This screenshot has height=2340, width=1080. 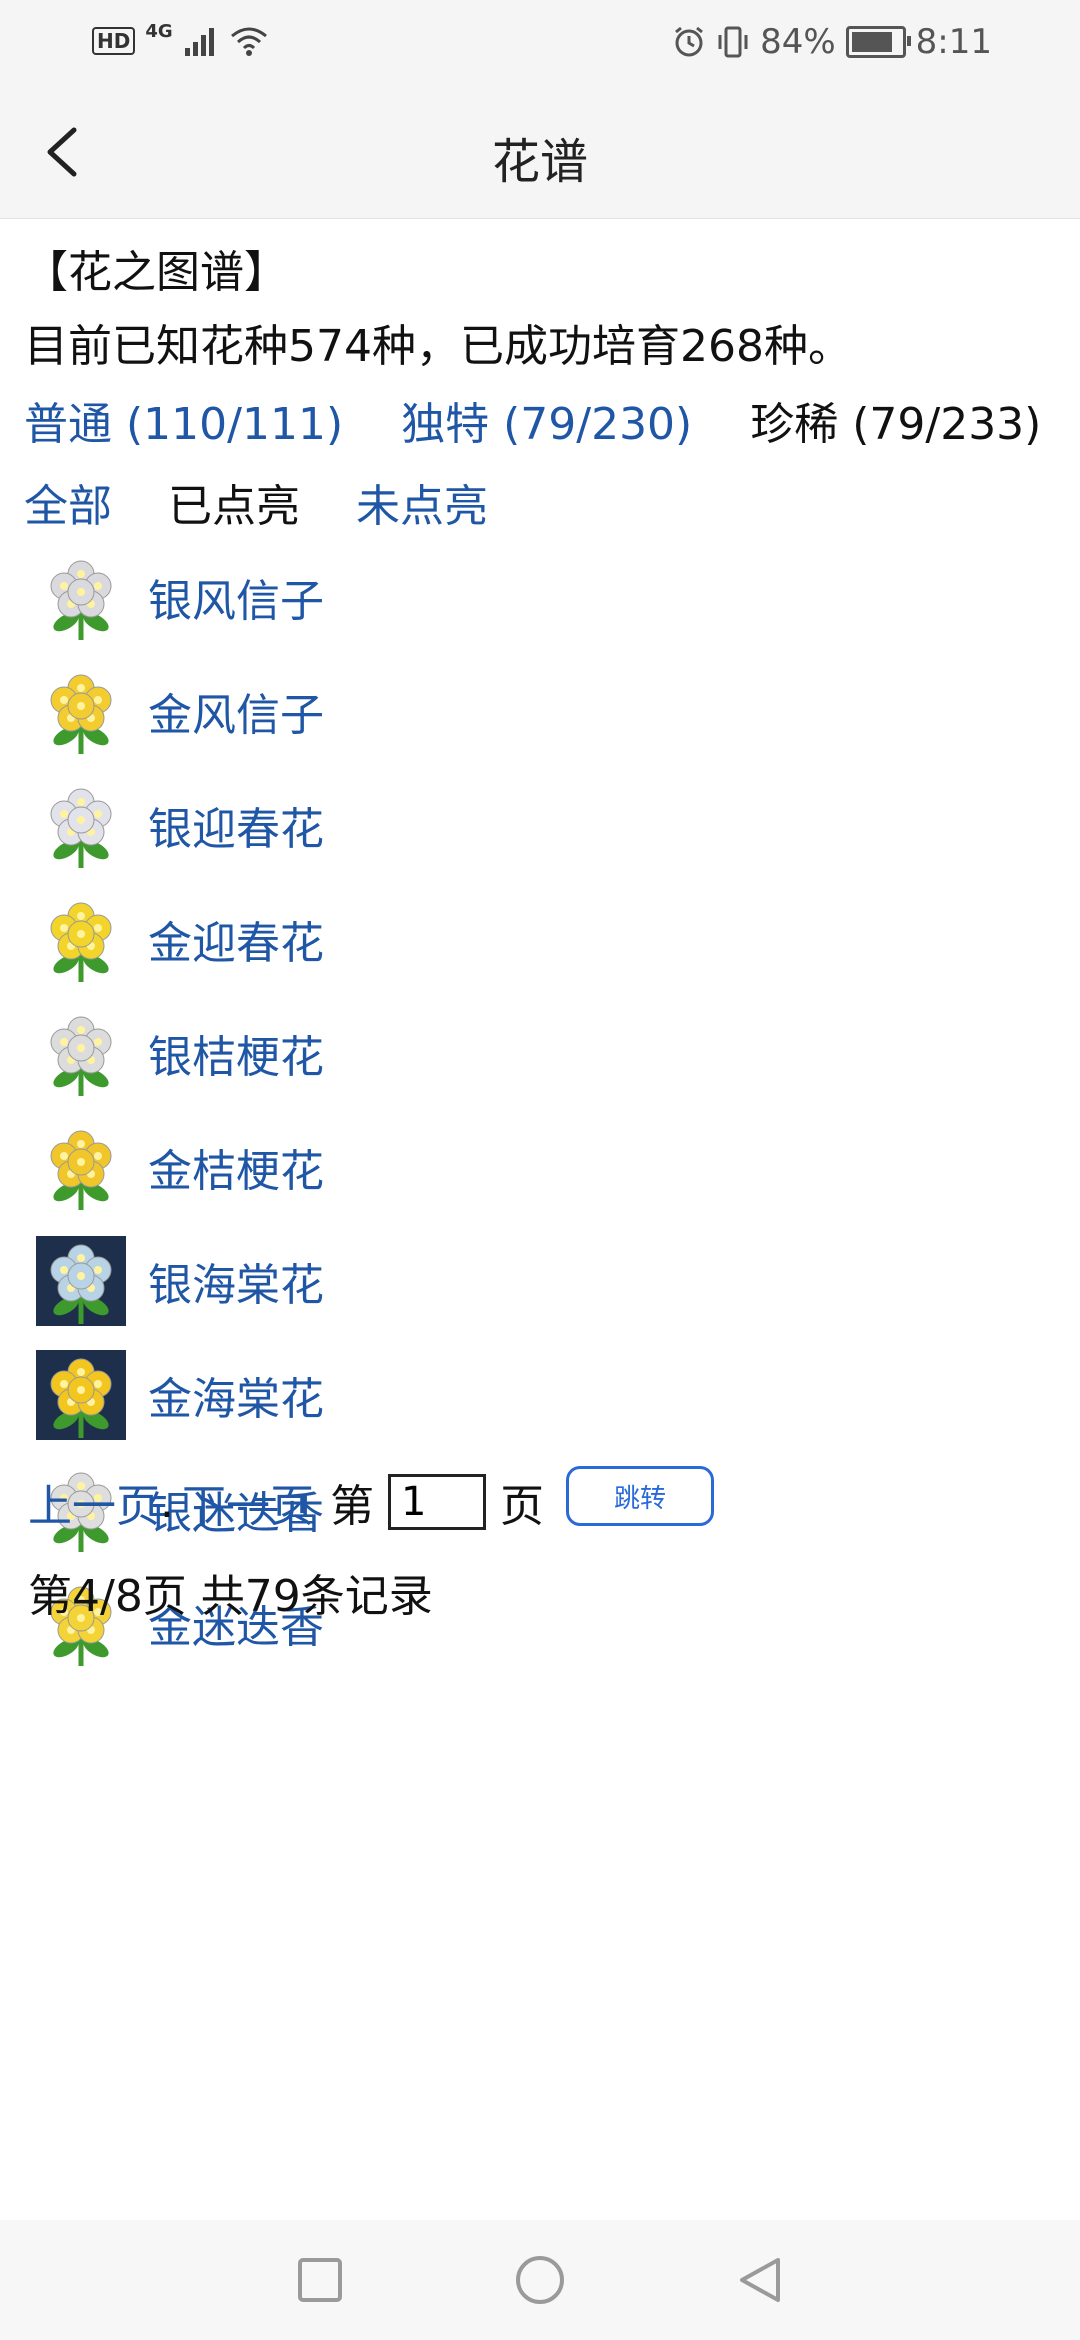 What do you see at coordinates (640, 1496) in the screenshot?
I see `jump-button: 跳转` at bounding box center [640, 1496].